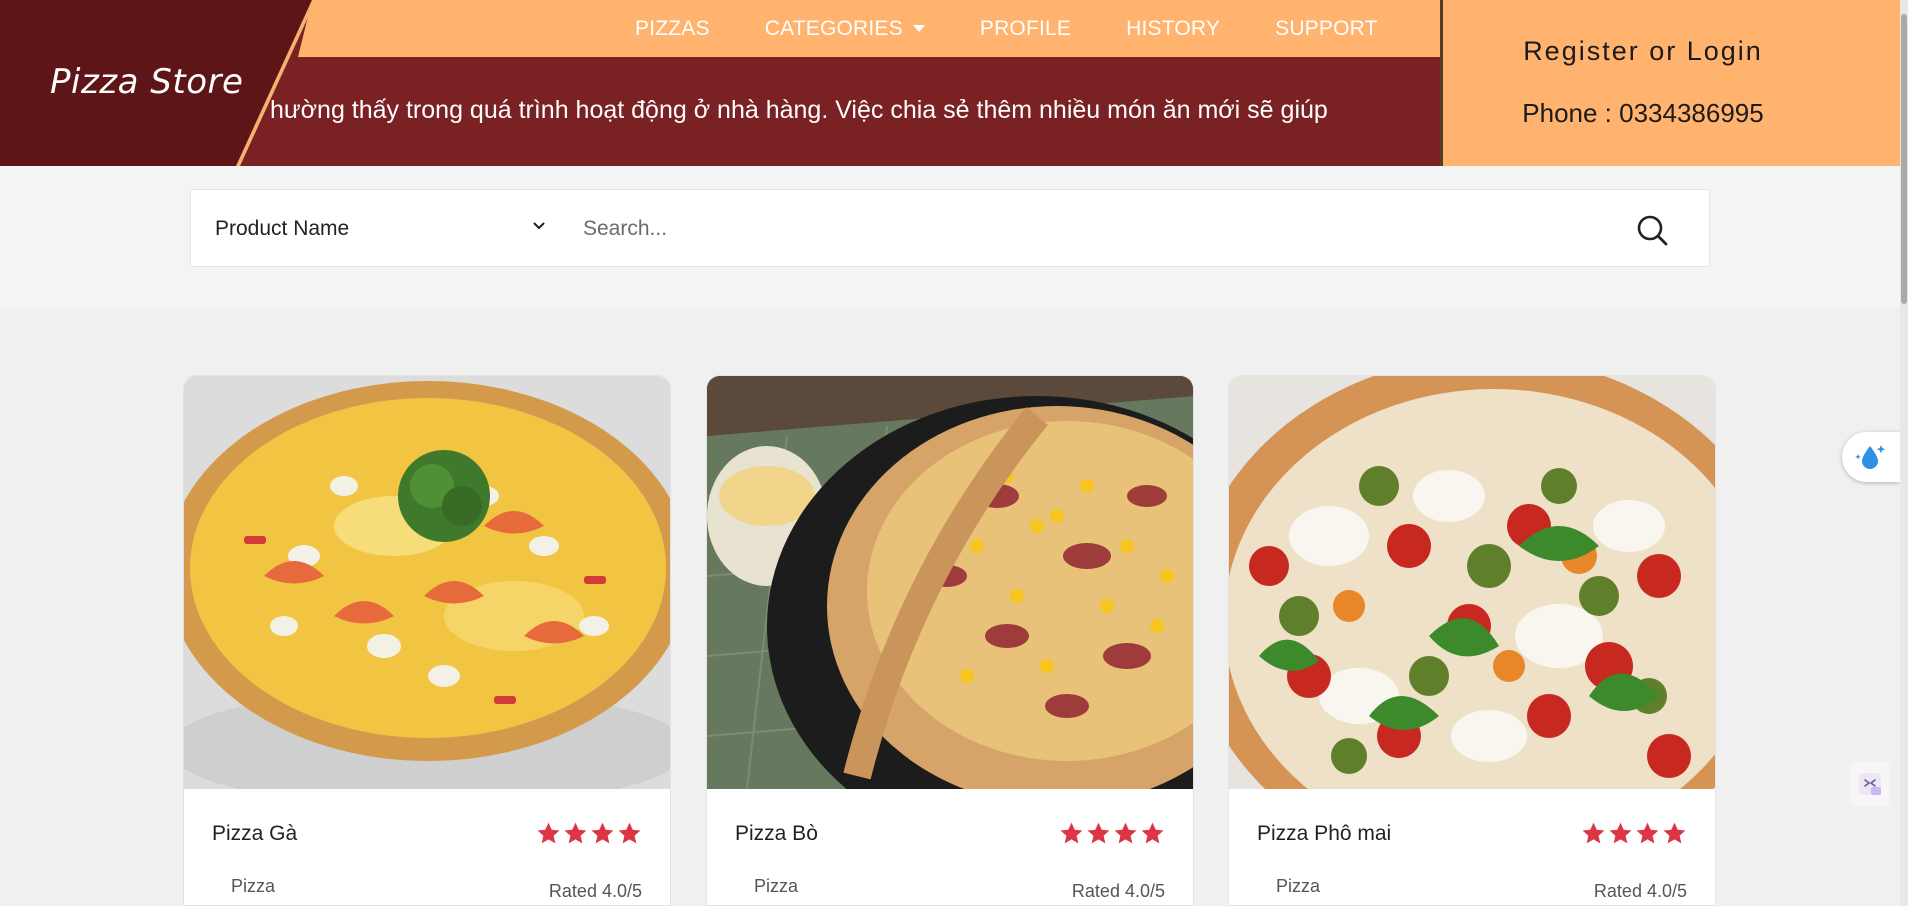  I want to click on nav-item-profile: PROFILE, so click(1025, 29).